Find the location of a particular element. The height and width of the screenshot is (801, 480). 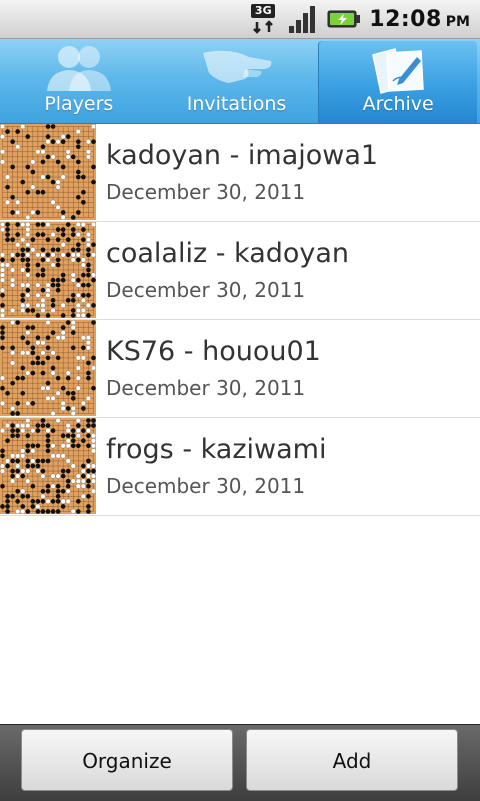

3g-data-icon: 3G is located at coordinates (265, 19).